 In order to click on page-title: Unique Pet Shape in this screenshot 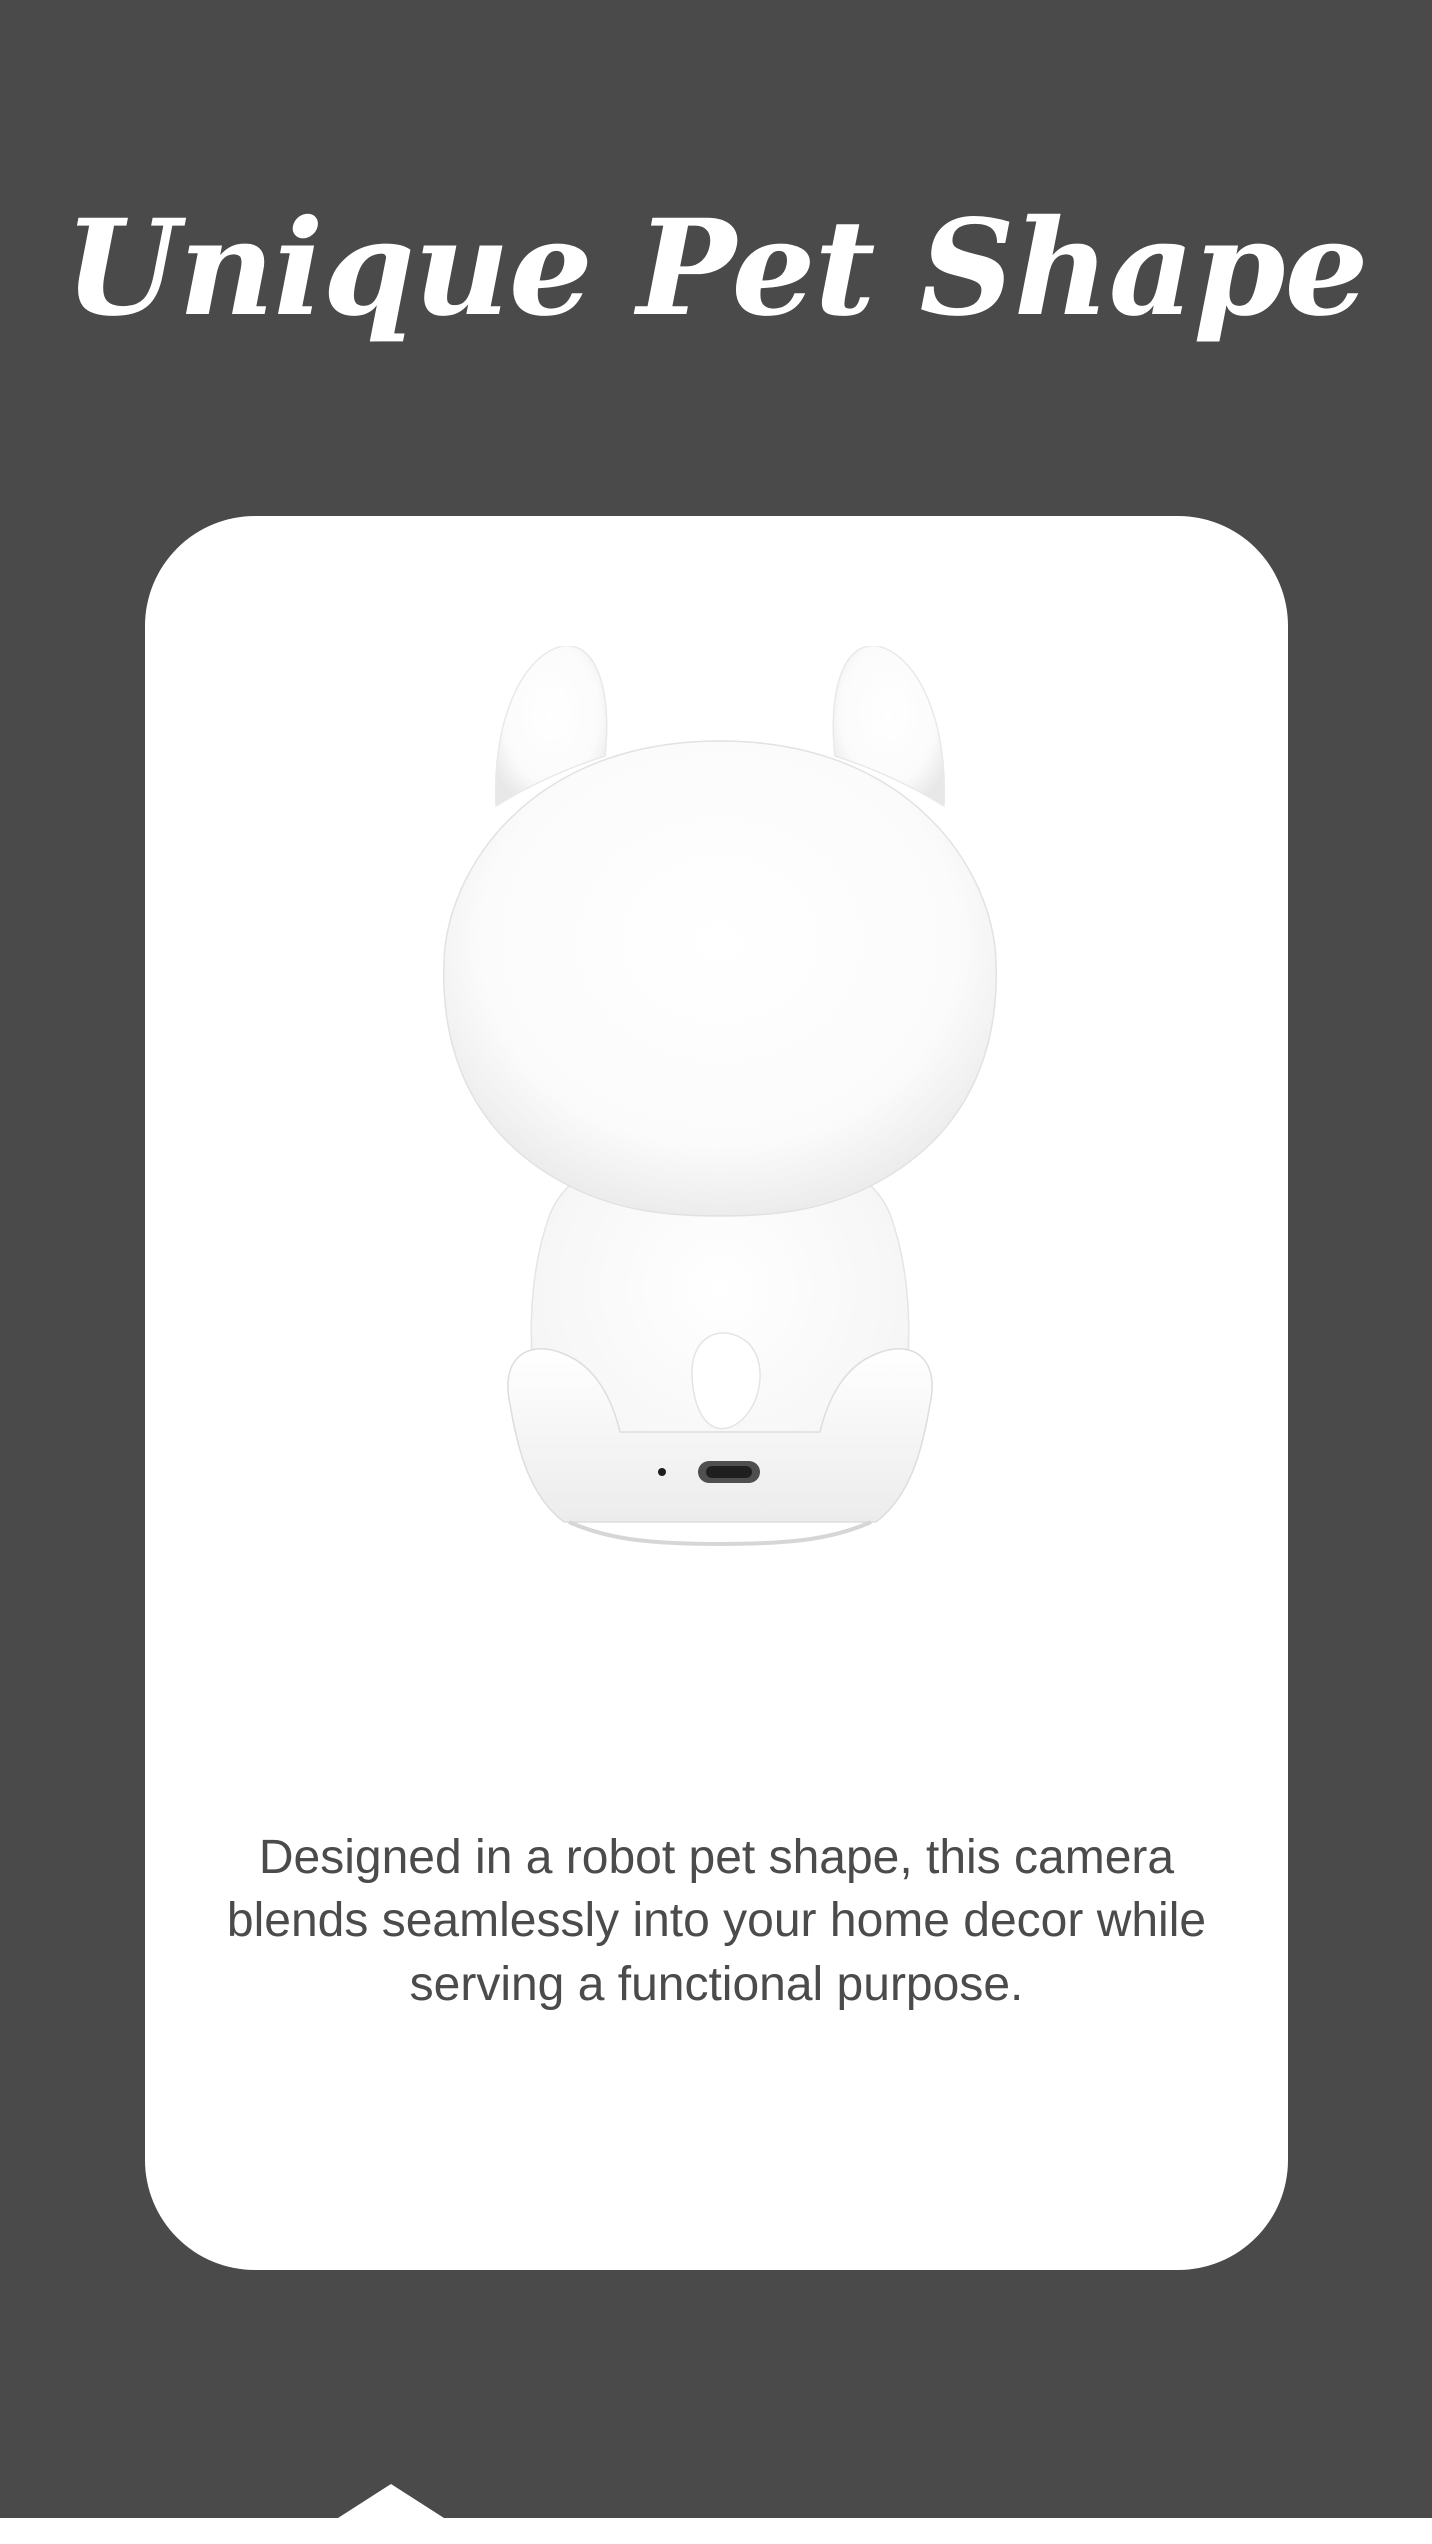, I will do `click(716, 268)`.